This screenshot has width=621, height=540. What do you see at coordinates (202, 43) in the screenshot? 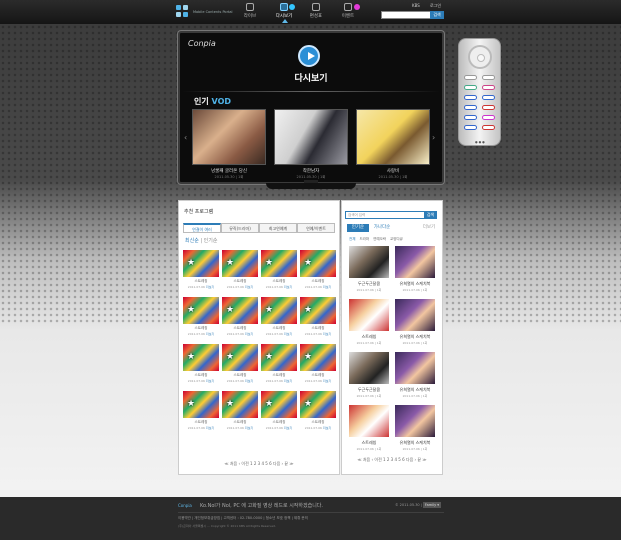
I see `brand-logo: Conpia` at bounding box center [202, 43].